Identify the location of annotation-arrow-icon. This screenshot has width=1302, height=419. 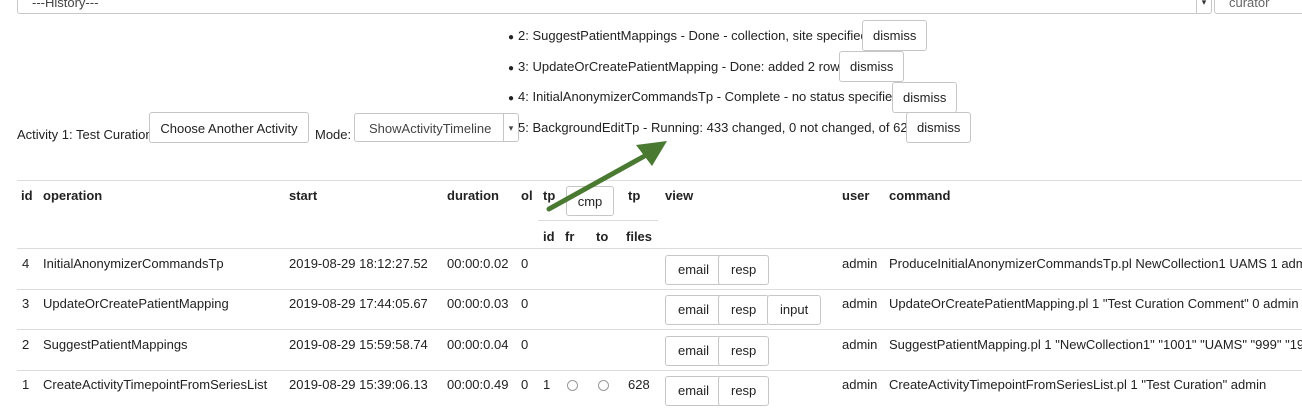
(606, 176).